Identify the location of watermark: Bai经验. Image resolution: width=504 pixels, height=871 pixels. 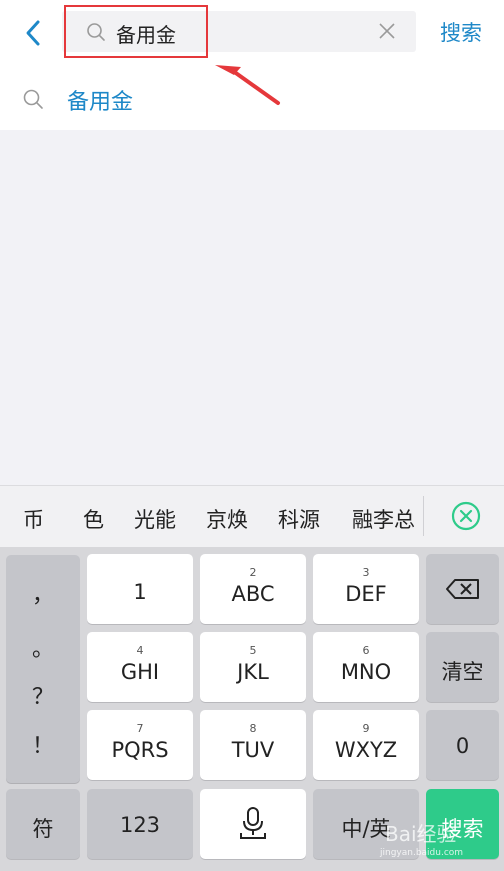
(421, 834).